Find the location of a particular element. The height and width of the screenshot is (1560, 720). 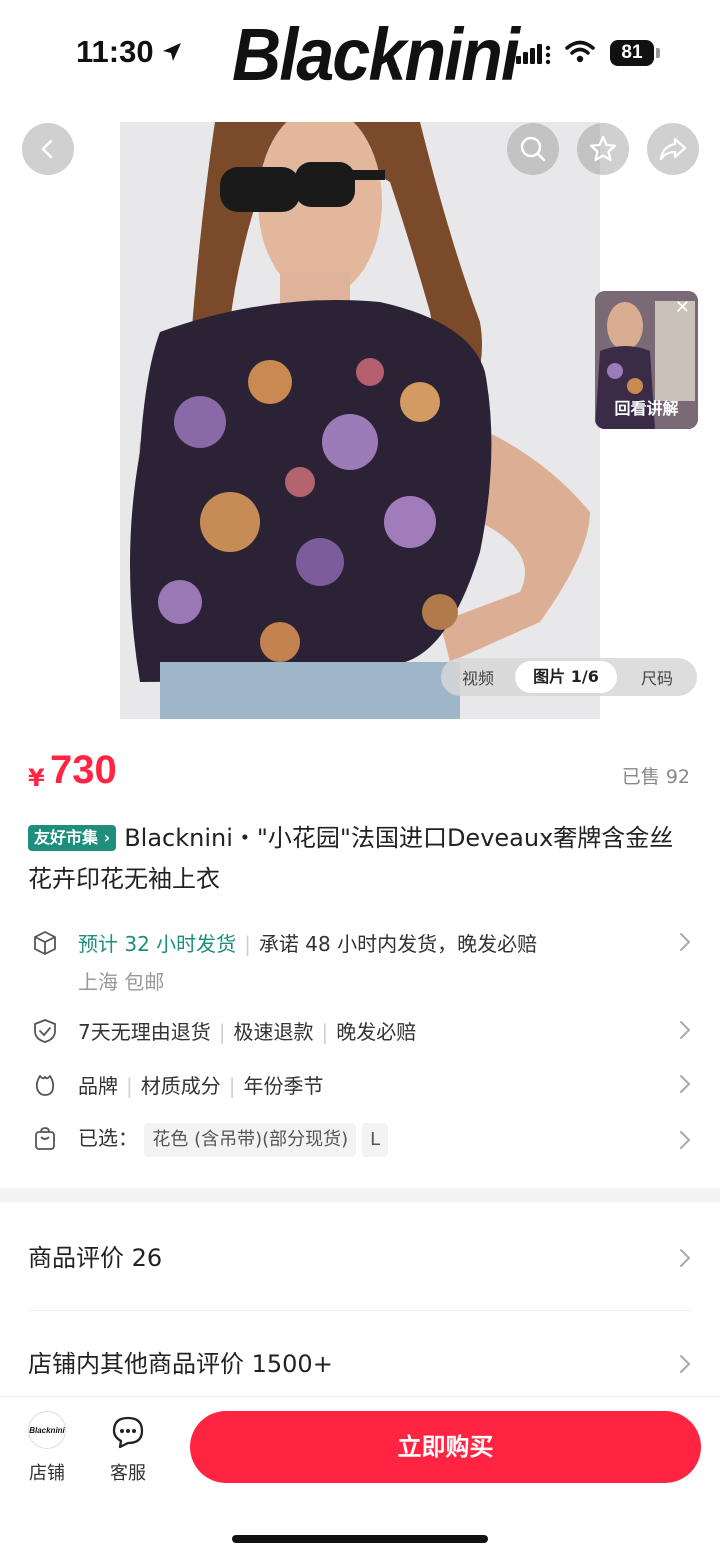

favorite-button is located at coordinates (603, 149).